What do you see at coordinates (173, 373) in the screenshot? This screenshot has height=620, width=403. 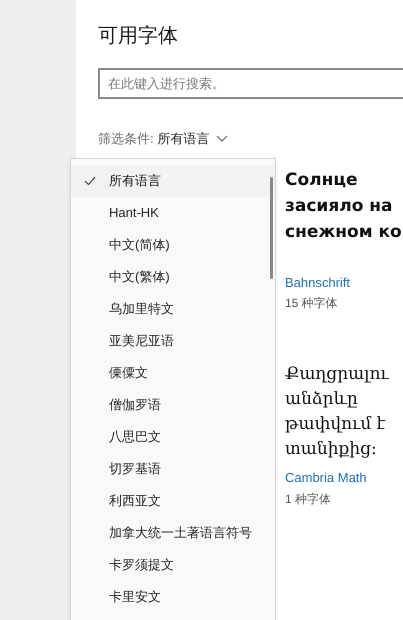 I see `menu-item: 傈僳文` at bounding box center [173, 373].